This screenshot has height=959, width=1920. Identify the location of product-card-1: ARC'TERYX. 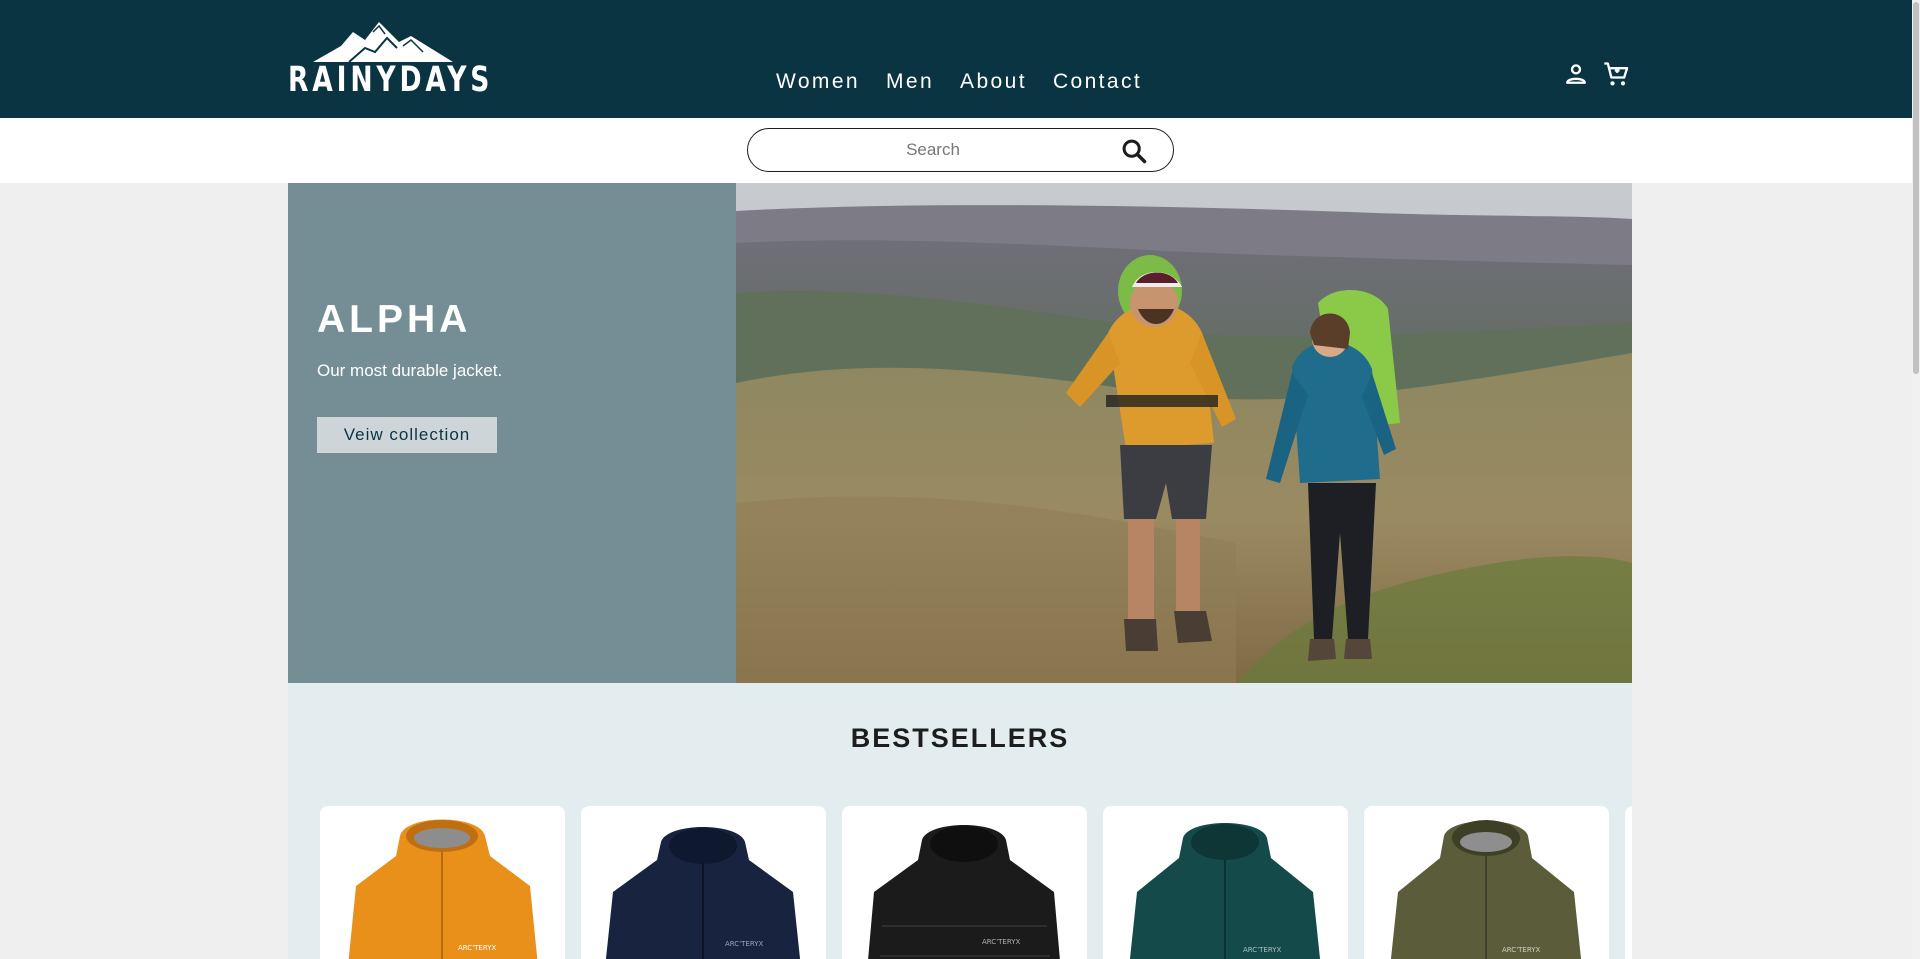
(442, 882).